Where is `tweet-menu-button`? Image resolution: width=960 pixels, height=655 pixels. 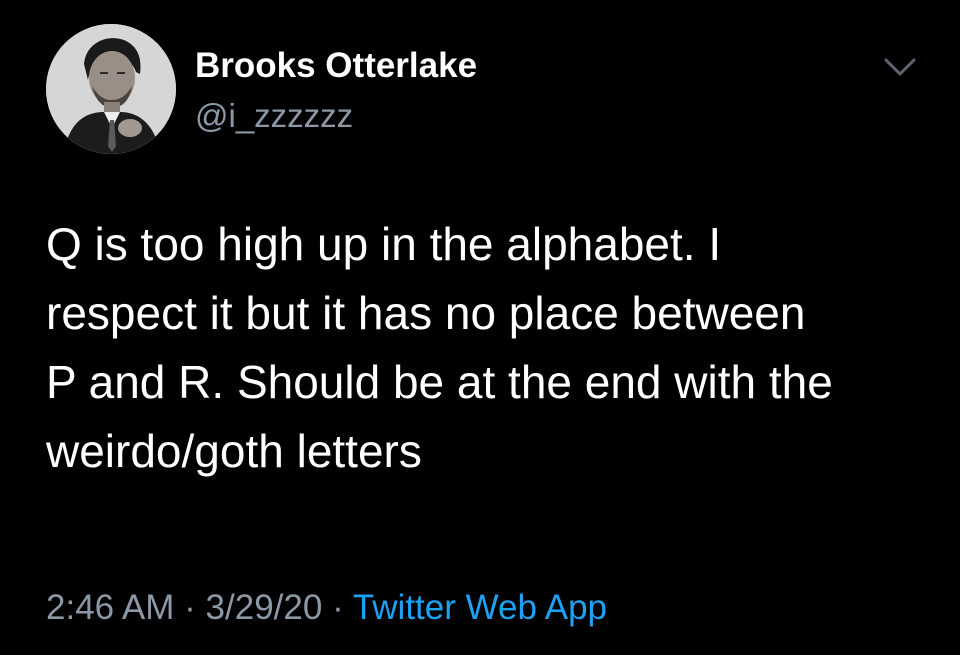
tweet-menu-button is located at coordinates (900, 67).